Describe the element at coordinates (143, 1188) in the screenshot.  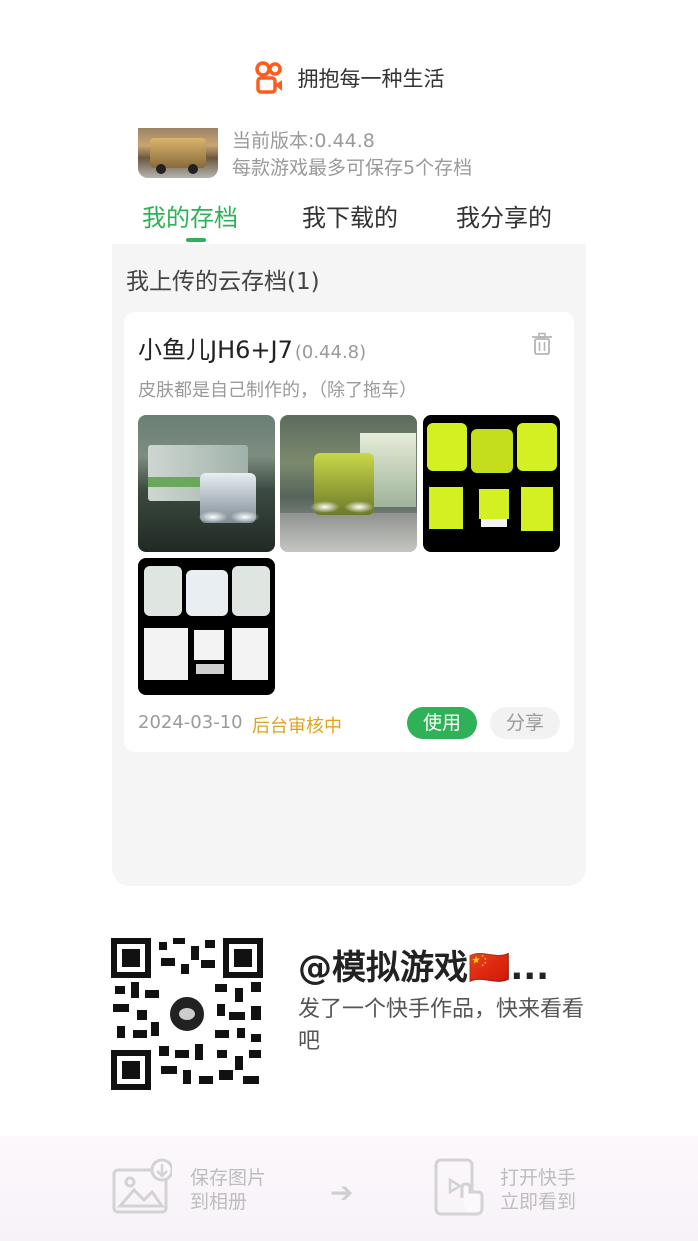
I see `save-image-icon` at that location.